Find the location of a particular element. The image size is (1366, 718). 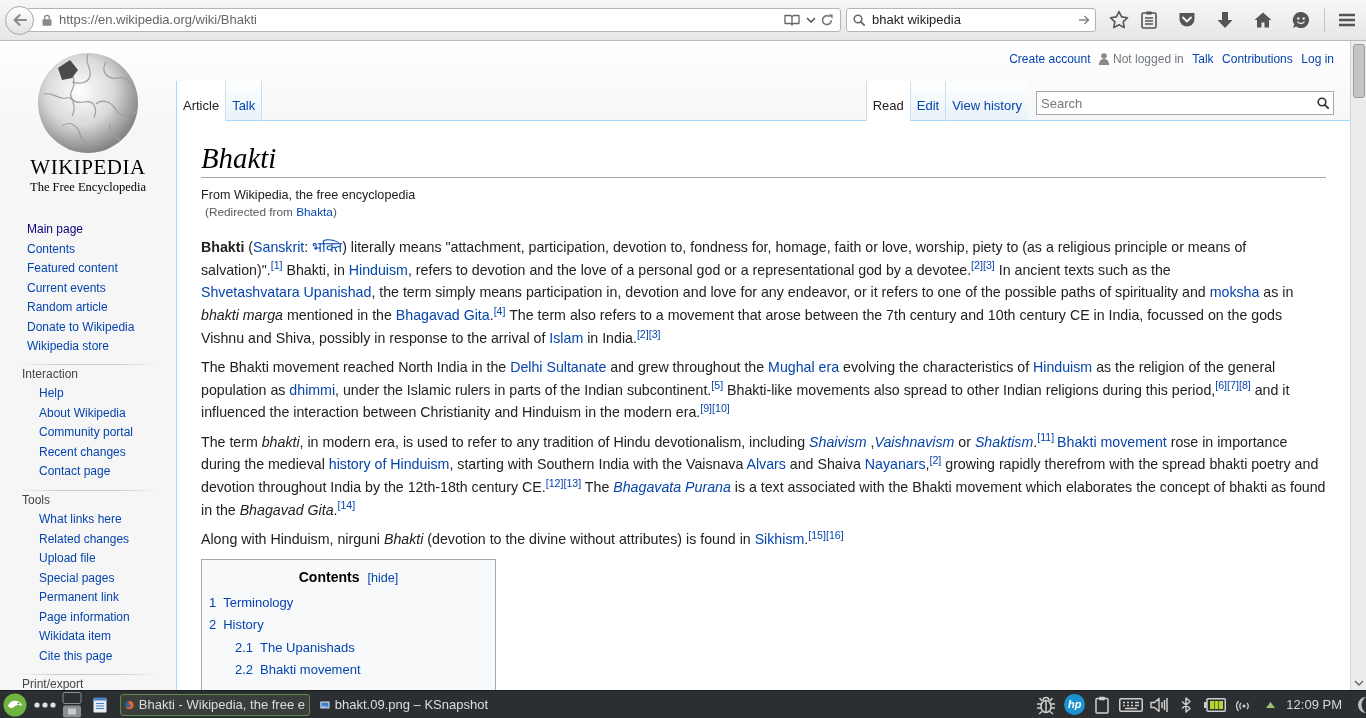

chevron-down-icon is located at coordinates (1358, 683).